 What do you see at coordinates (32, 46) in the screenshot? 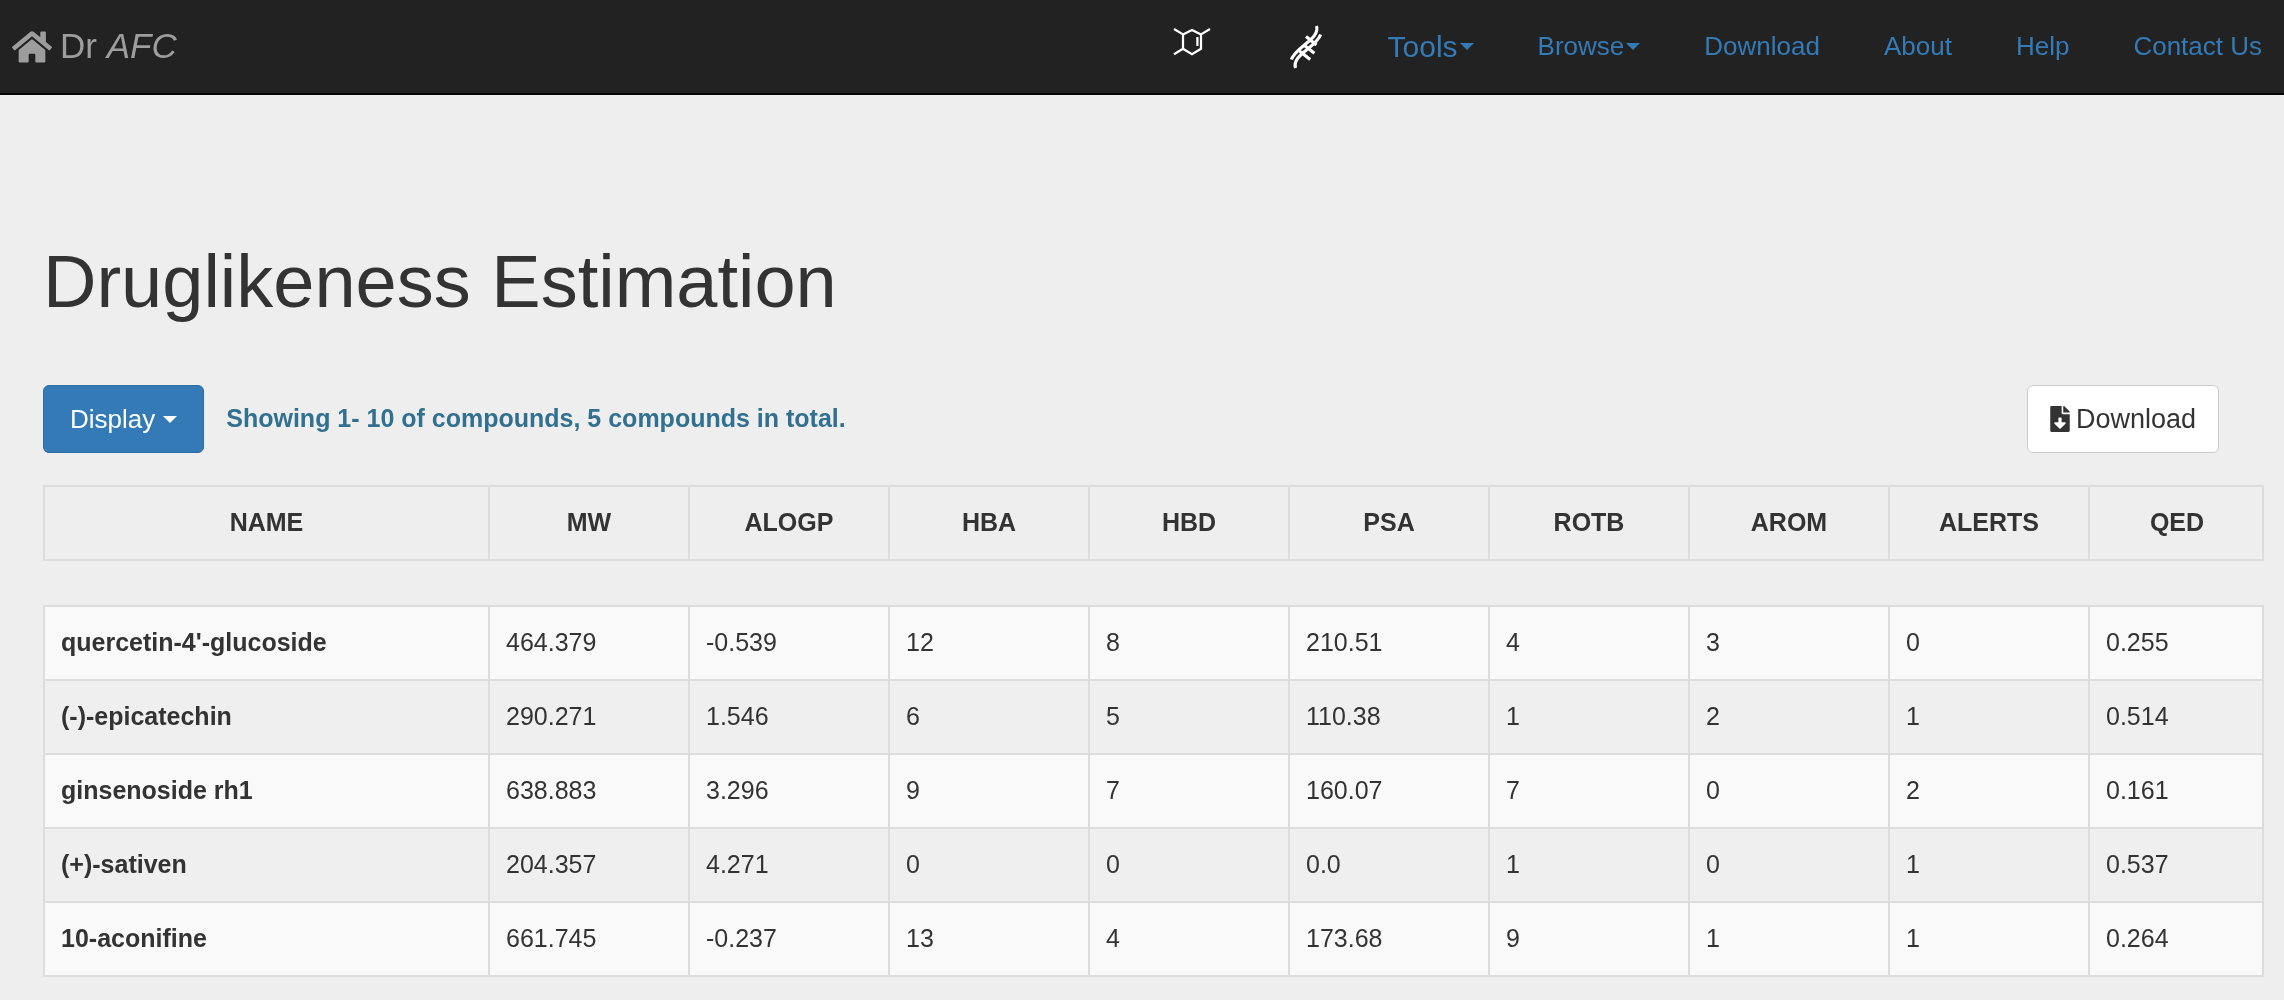
I see `home-icon` at bounding box center [32, 46].